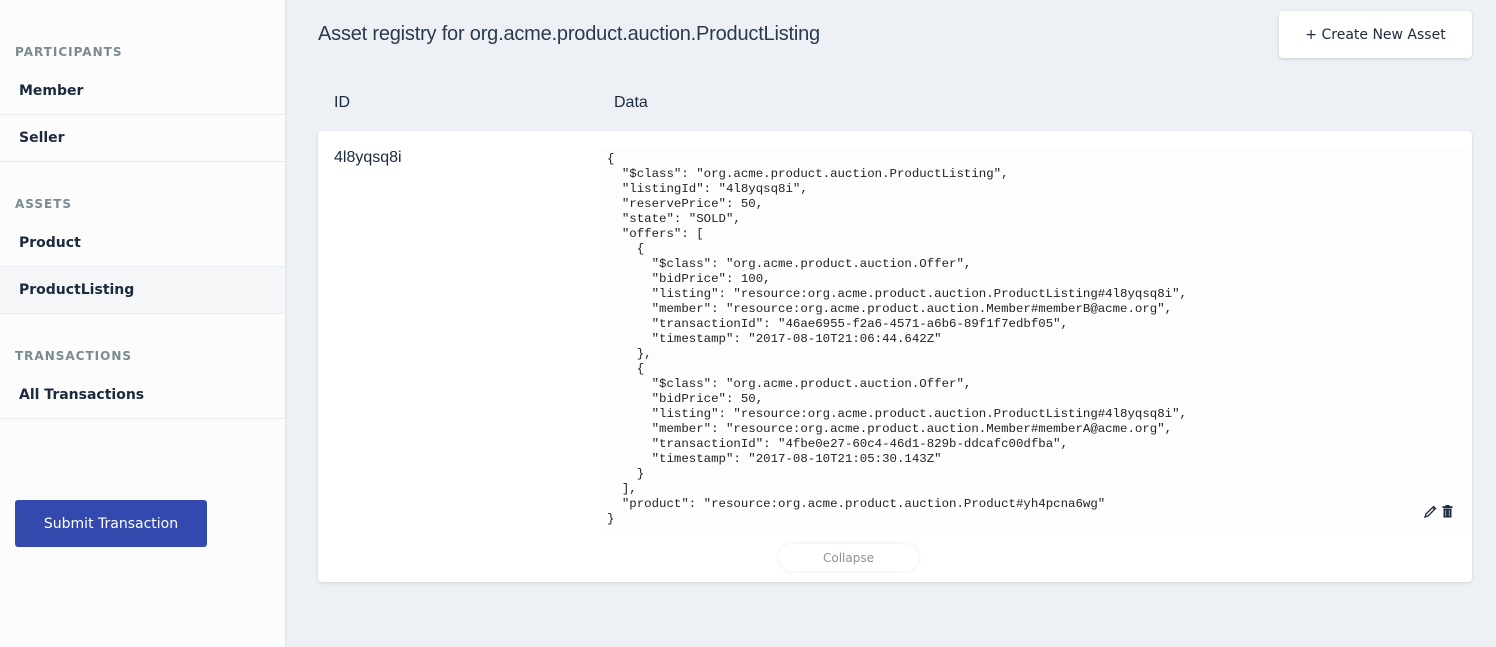 The image size is (1496, 647). What do you see at coordinates (1430, 511) in the screenshot?
I see `pencil-icon` at bounding box center [1430, 511].